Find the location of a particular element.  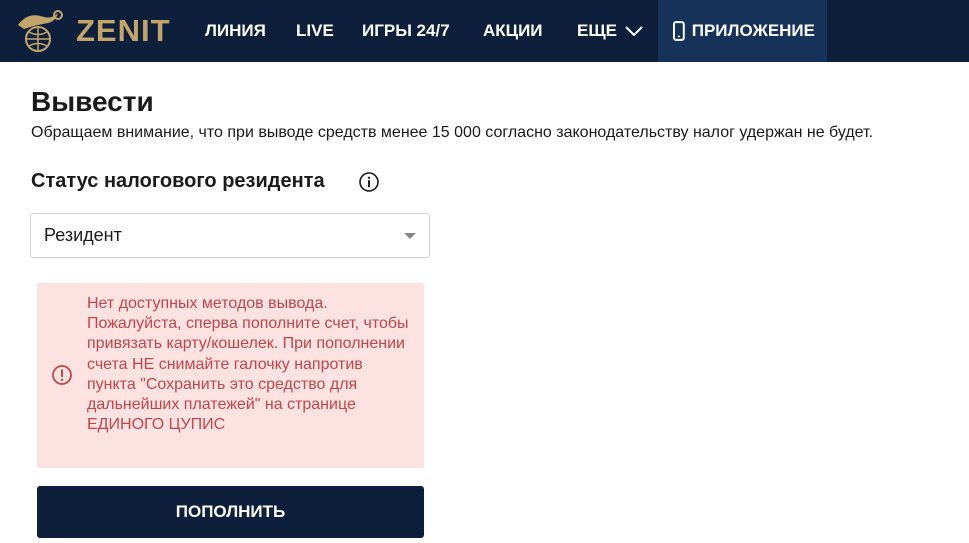

nav-item-games: ИГРЫ 24/7 is located at coordinates (406, 31).